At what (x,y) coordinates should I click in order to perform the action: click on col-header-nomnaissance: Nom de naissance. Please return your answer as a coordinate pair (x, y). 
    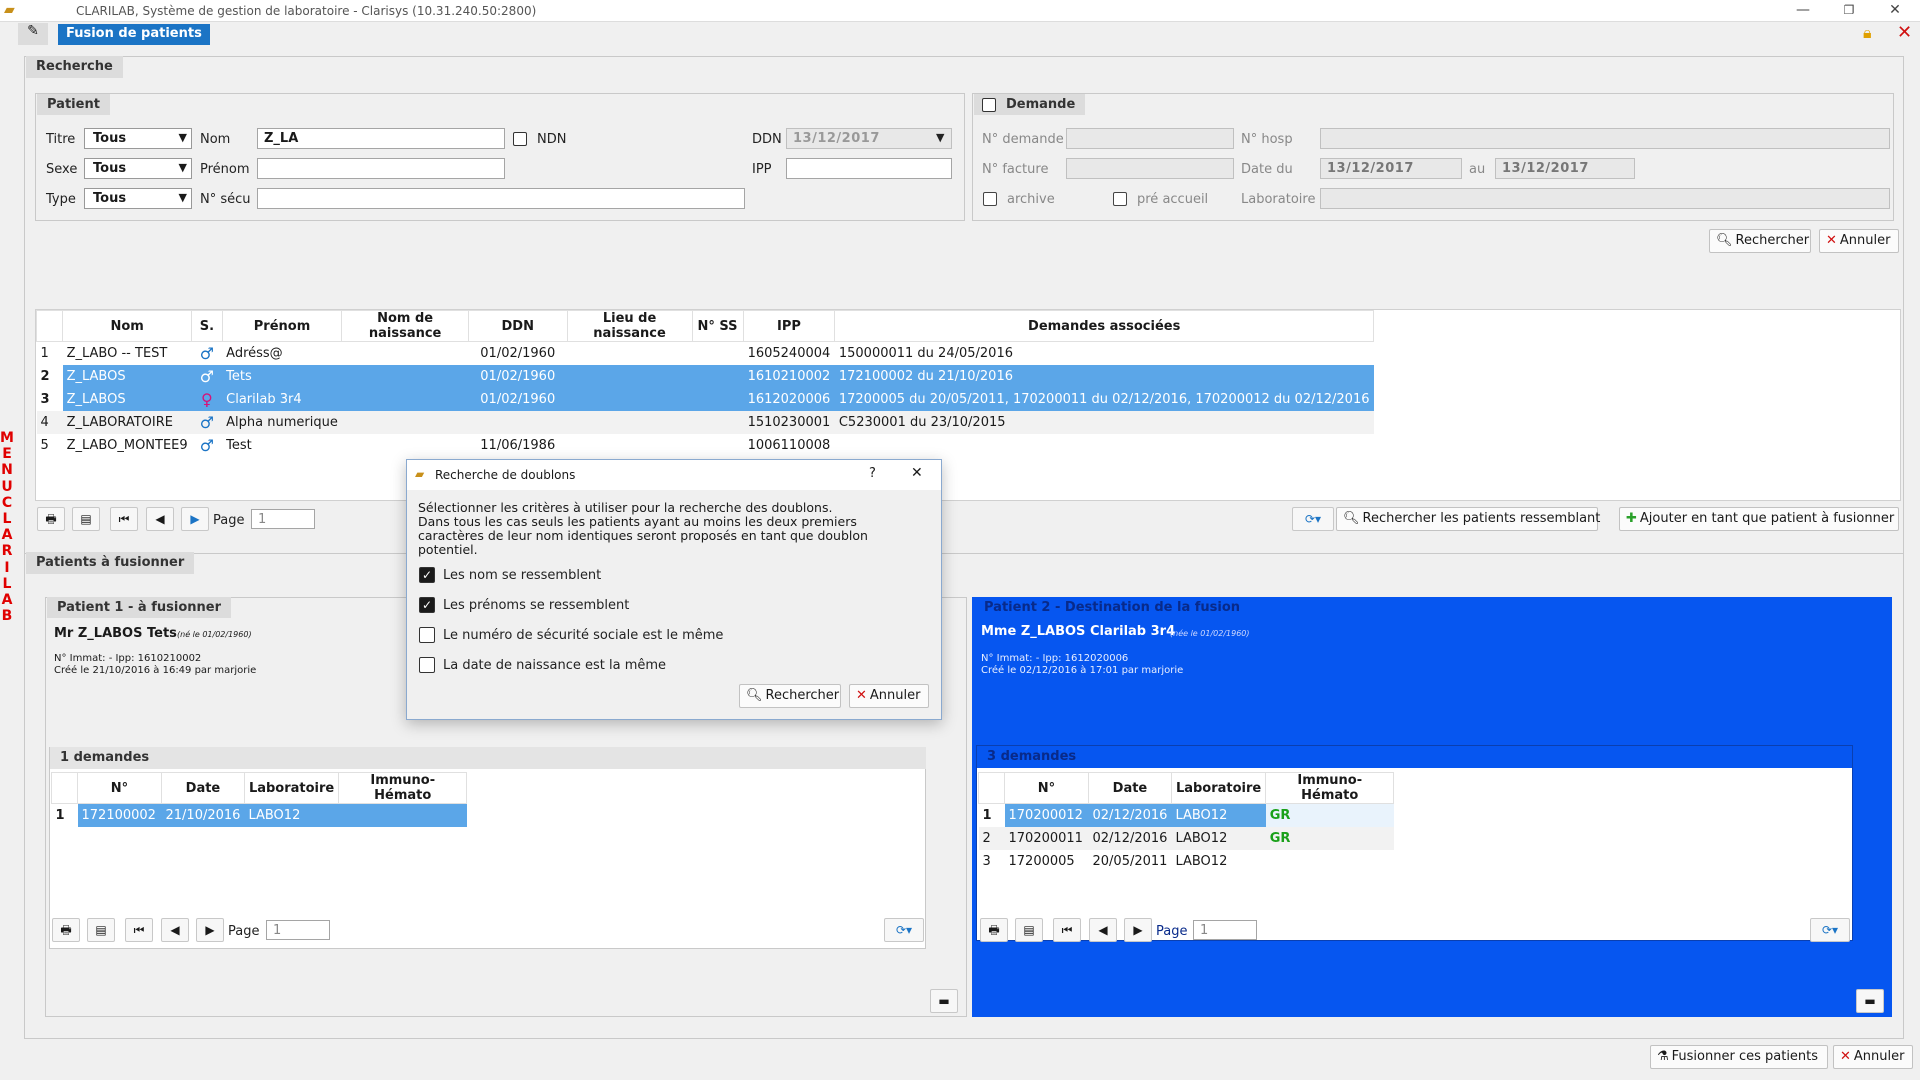
    Looking at the image, I should click on (405, 326).